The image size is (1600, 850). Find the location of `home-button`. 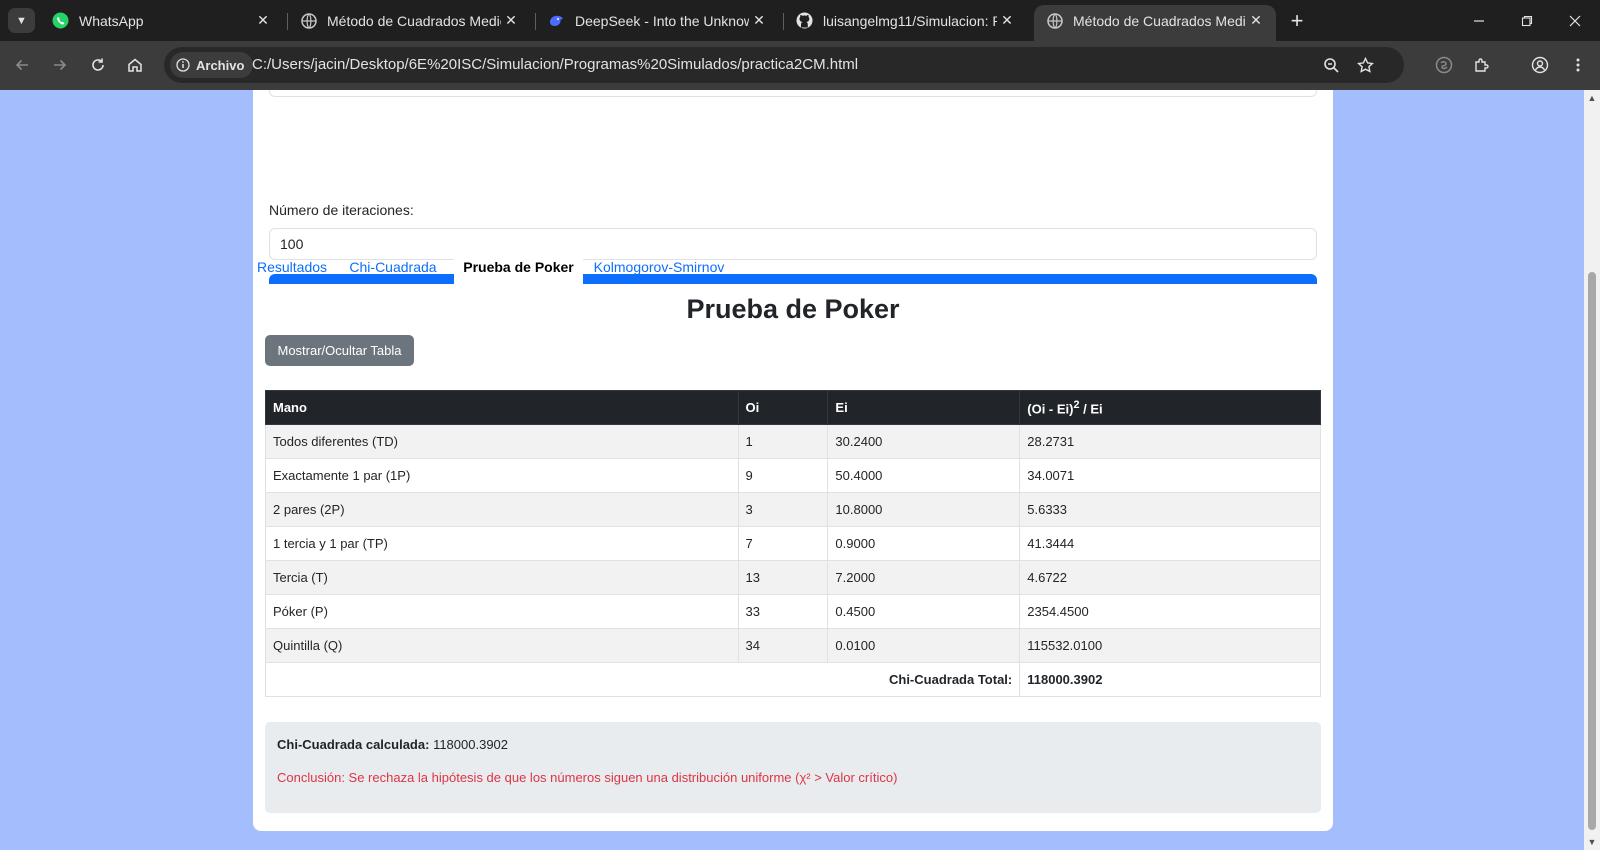

home-button is located at coordinates (135, 65).